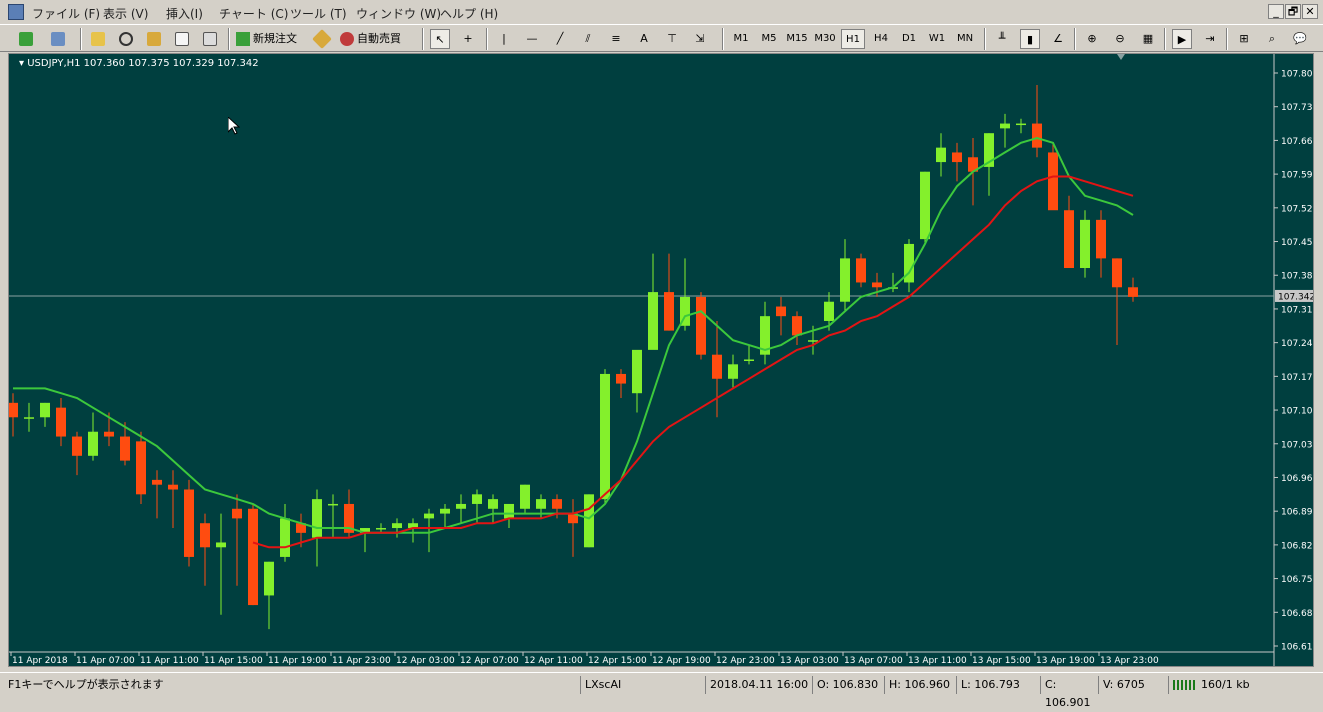  Describe the element at coordinates (26, 39) in the screenshot. I see `new-chart-icon` at that location.